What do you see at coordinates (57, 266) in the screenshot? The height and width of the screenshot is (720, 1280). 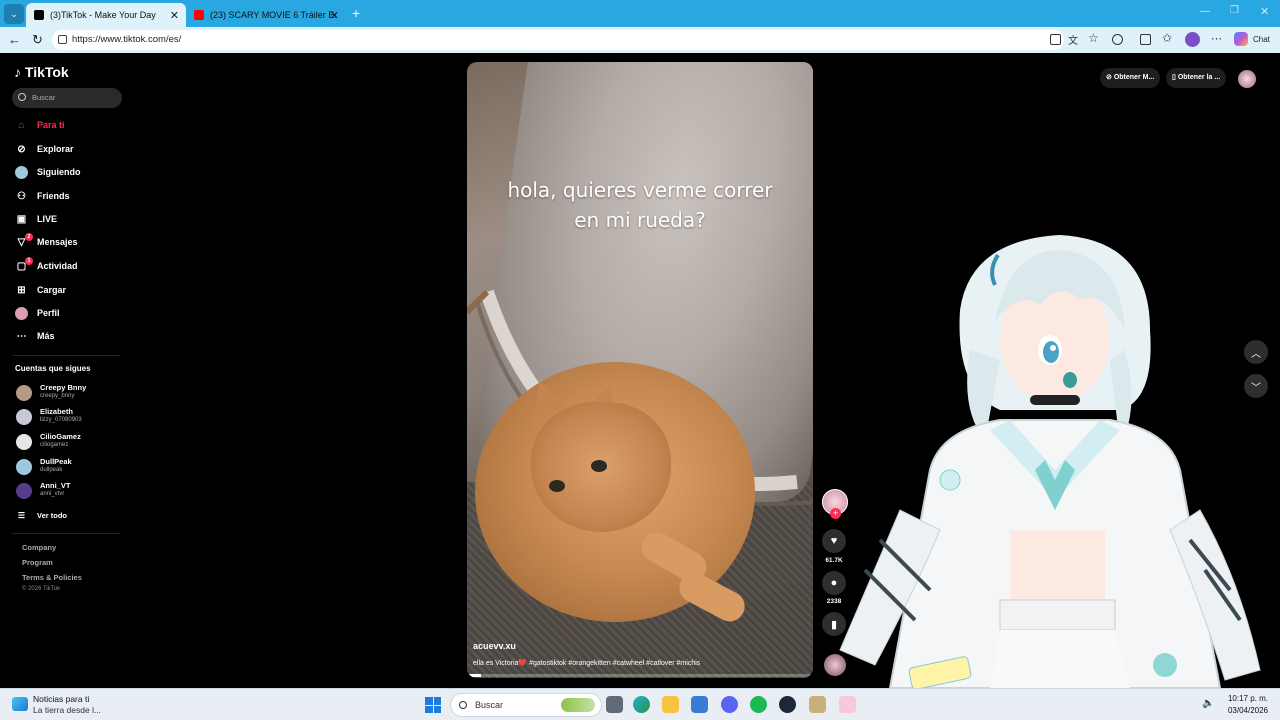 I see `nav-label: Actividad` at bounding box center [57, 266].